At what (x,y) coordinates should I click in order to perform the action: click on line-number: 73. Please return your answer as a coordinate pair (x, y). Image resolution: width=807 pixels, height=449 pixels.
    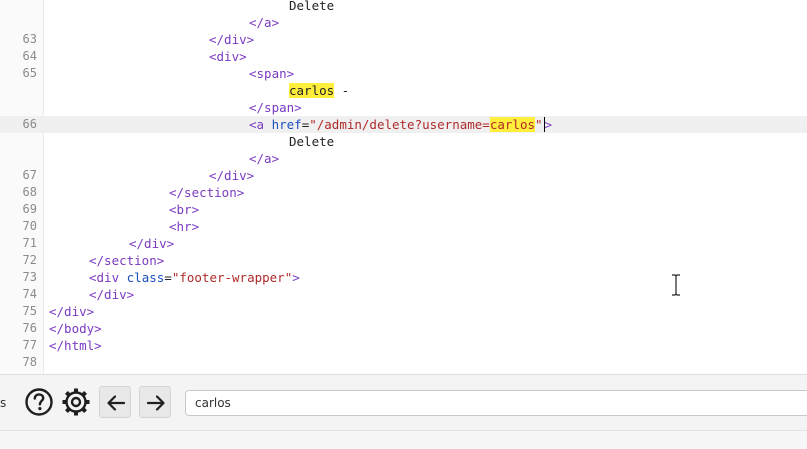
    Looking at the image, I should click on (29, 277).